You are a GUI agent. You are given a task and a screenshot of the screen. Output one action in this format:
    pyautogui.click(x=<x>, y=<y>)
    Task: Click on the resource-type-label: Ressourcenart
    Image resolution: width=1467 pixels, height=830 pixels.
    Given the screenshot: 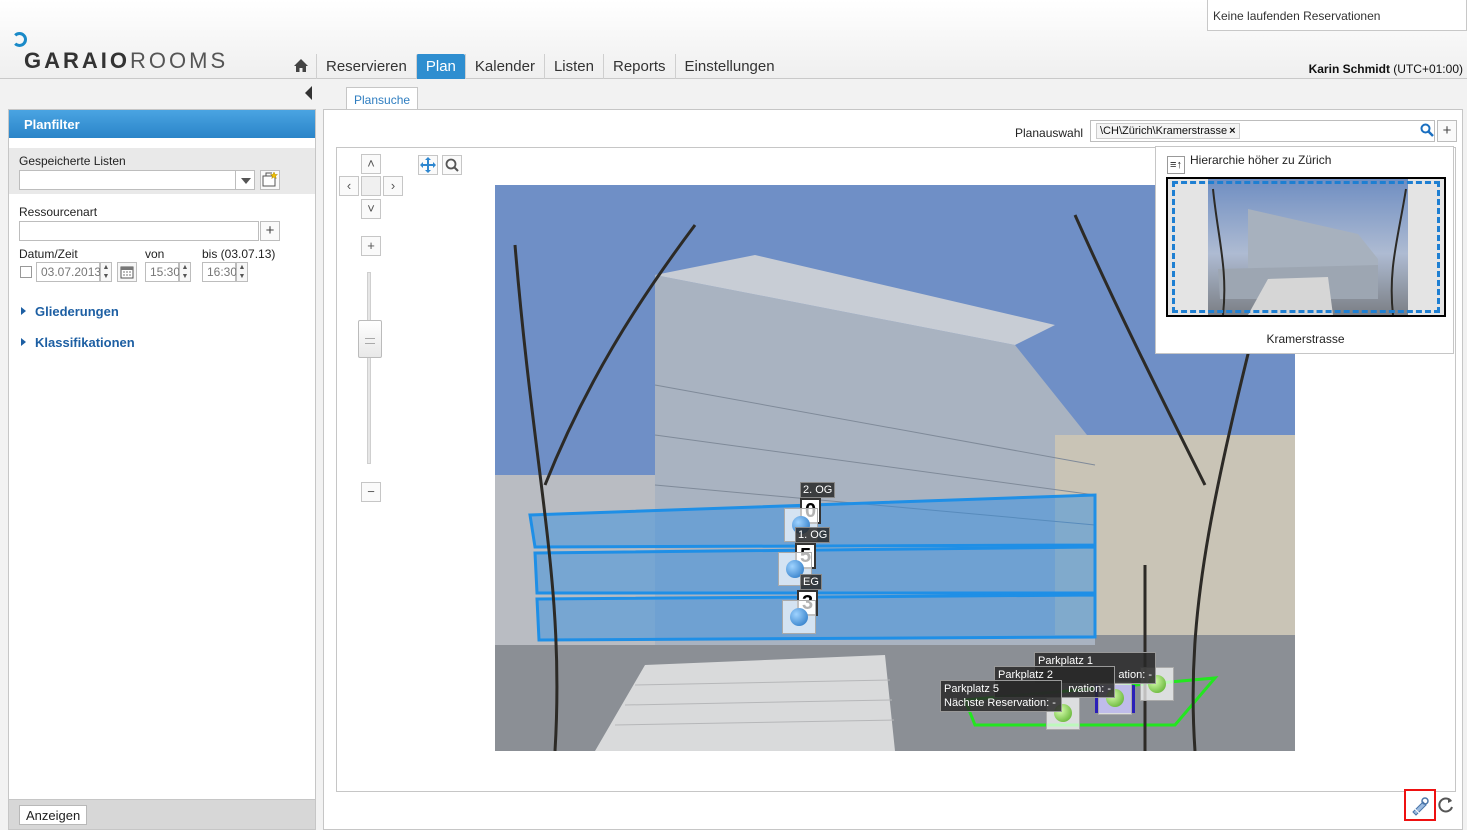 What is the action you would take?
    pyautogui.click(x=58, y=212)
    